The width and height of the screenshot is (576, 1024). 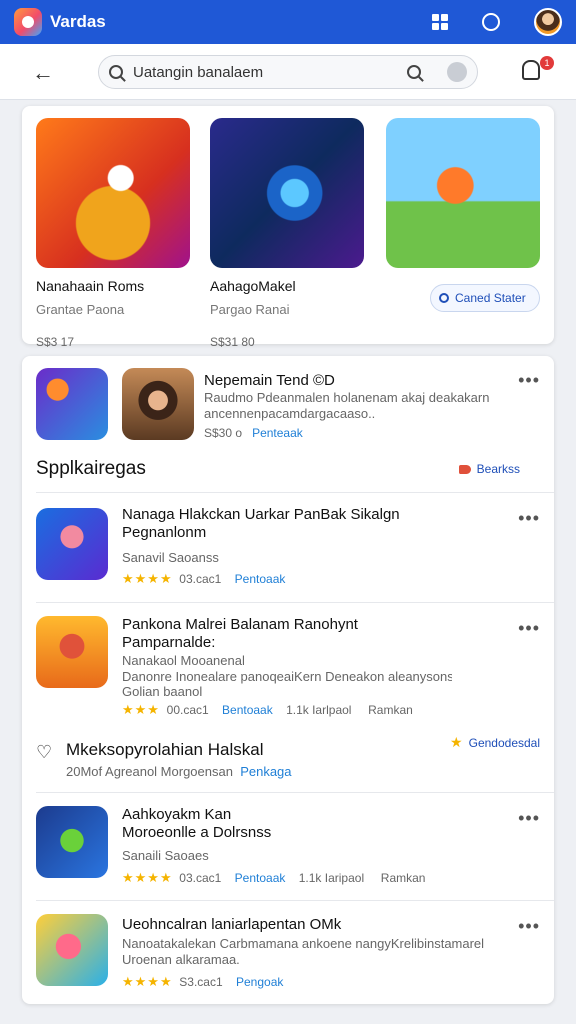 What do you see at coordinates (78, 21) in the screenshot?
I see `app-title: Vardas` at bounding box center [78, 21].